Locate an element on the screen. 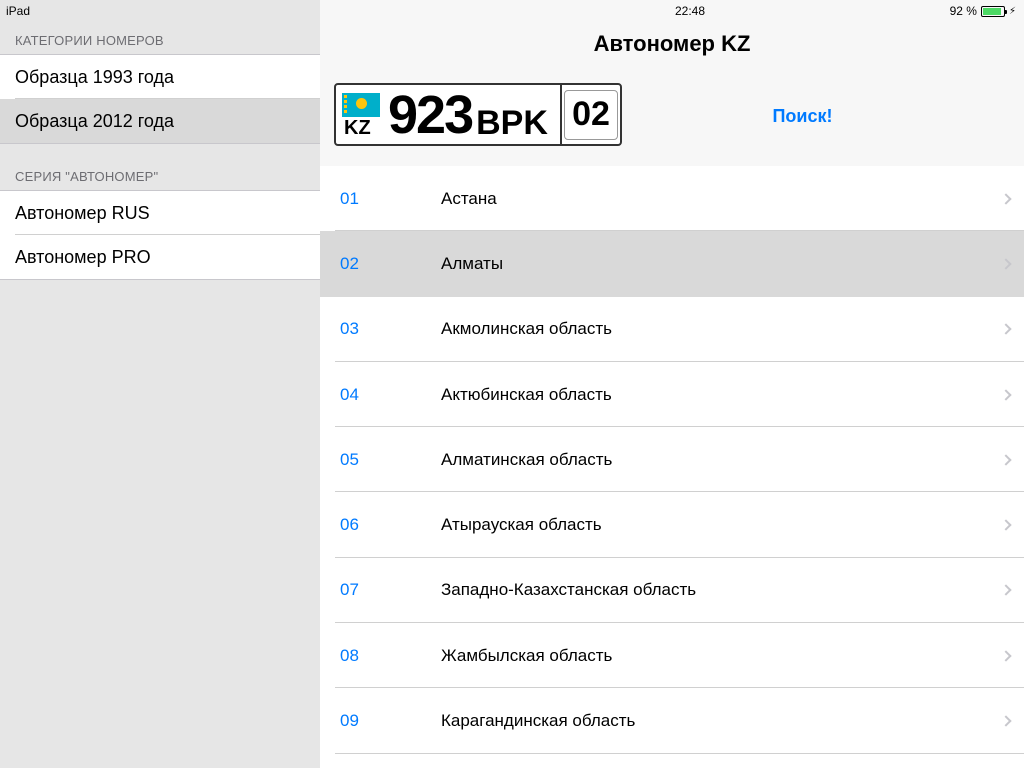 The width and height of the screenshot is (1024, 768). plate-letters: BPK is located at coordinates (512, 123).